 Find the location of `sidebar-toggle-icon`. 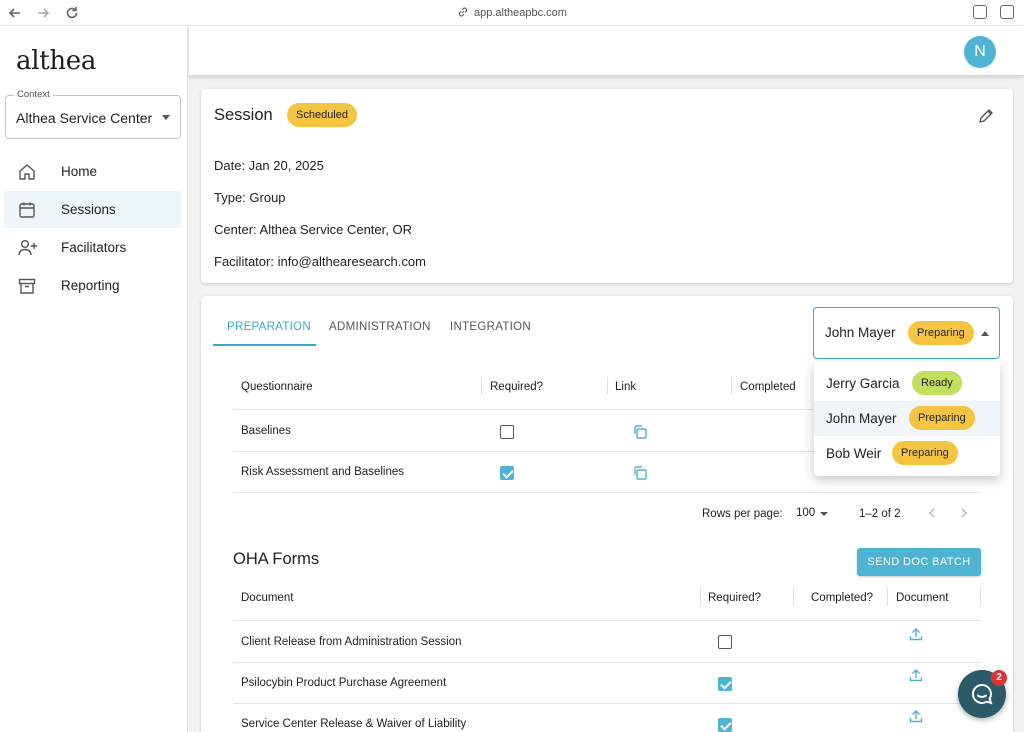

sidebar-toggle-icon is located at coordinates (1007, 12).